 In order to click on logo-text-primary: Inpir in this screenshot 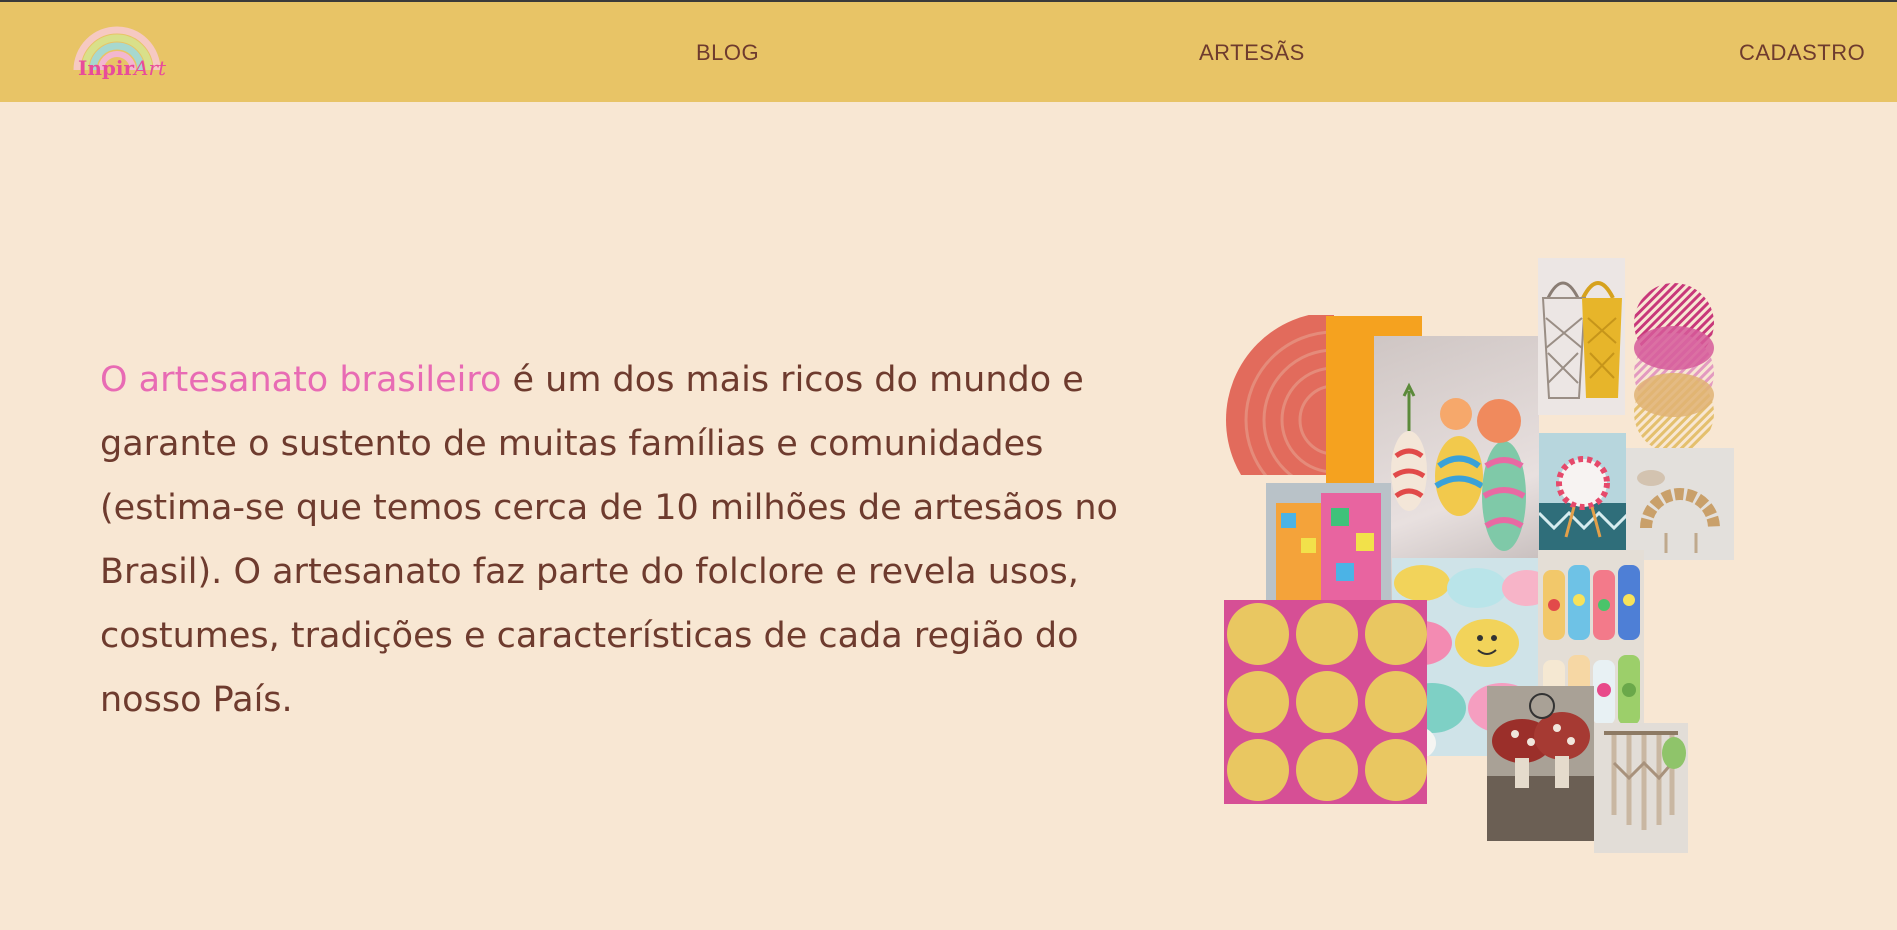, I will do `click(106, 68)`.